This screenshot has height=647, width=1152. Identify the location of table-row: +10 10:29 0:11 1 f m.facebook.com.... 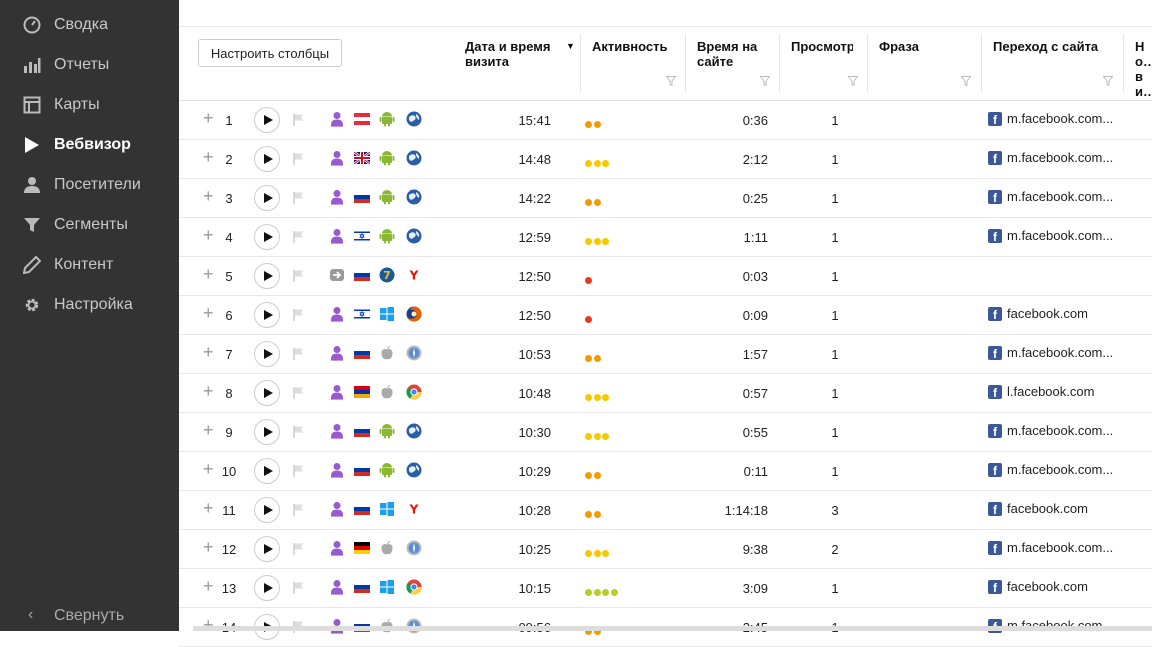
(665, 471).